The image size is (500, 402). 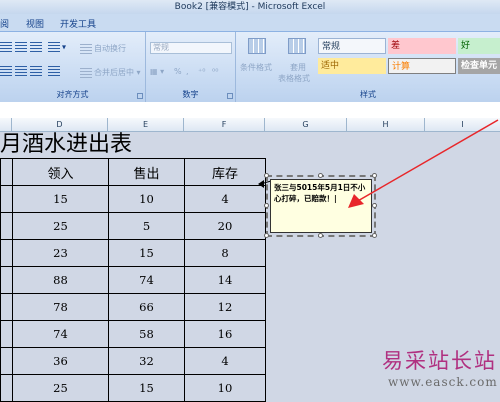 What do you see at coordinates (57, 47) in the screenshot?
I see `orientation-button: ▾` at bounding box center [57, 47].